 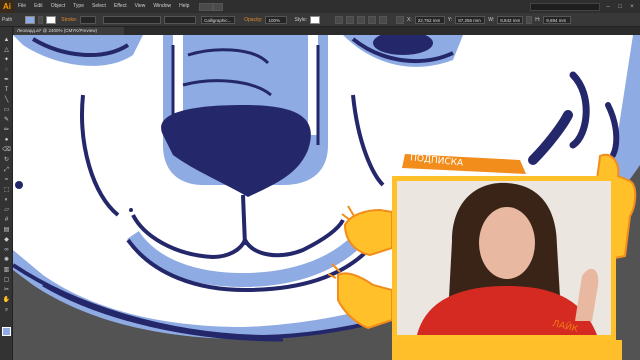 What do you see at coordinates (565, 6) in the screenshot?
I see `search-input` at bounding box center [565, 6].